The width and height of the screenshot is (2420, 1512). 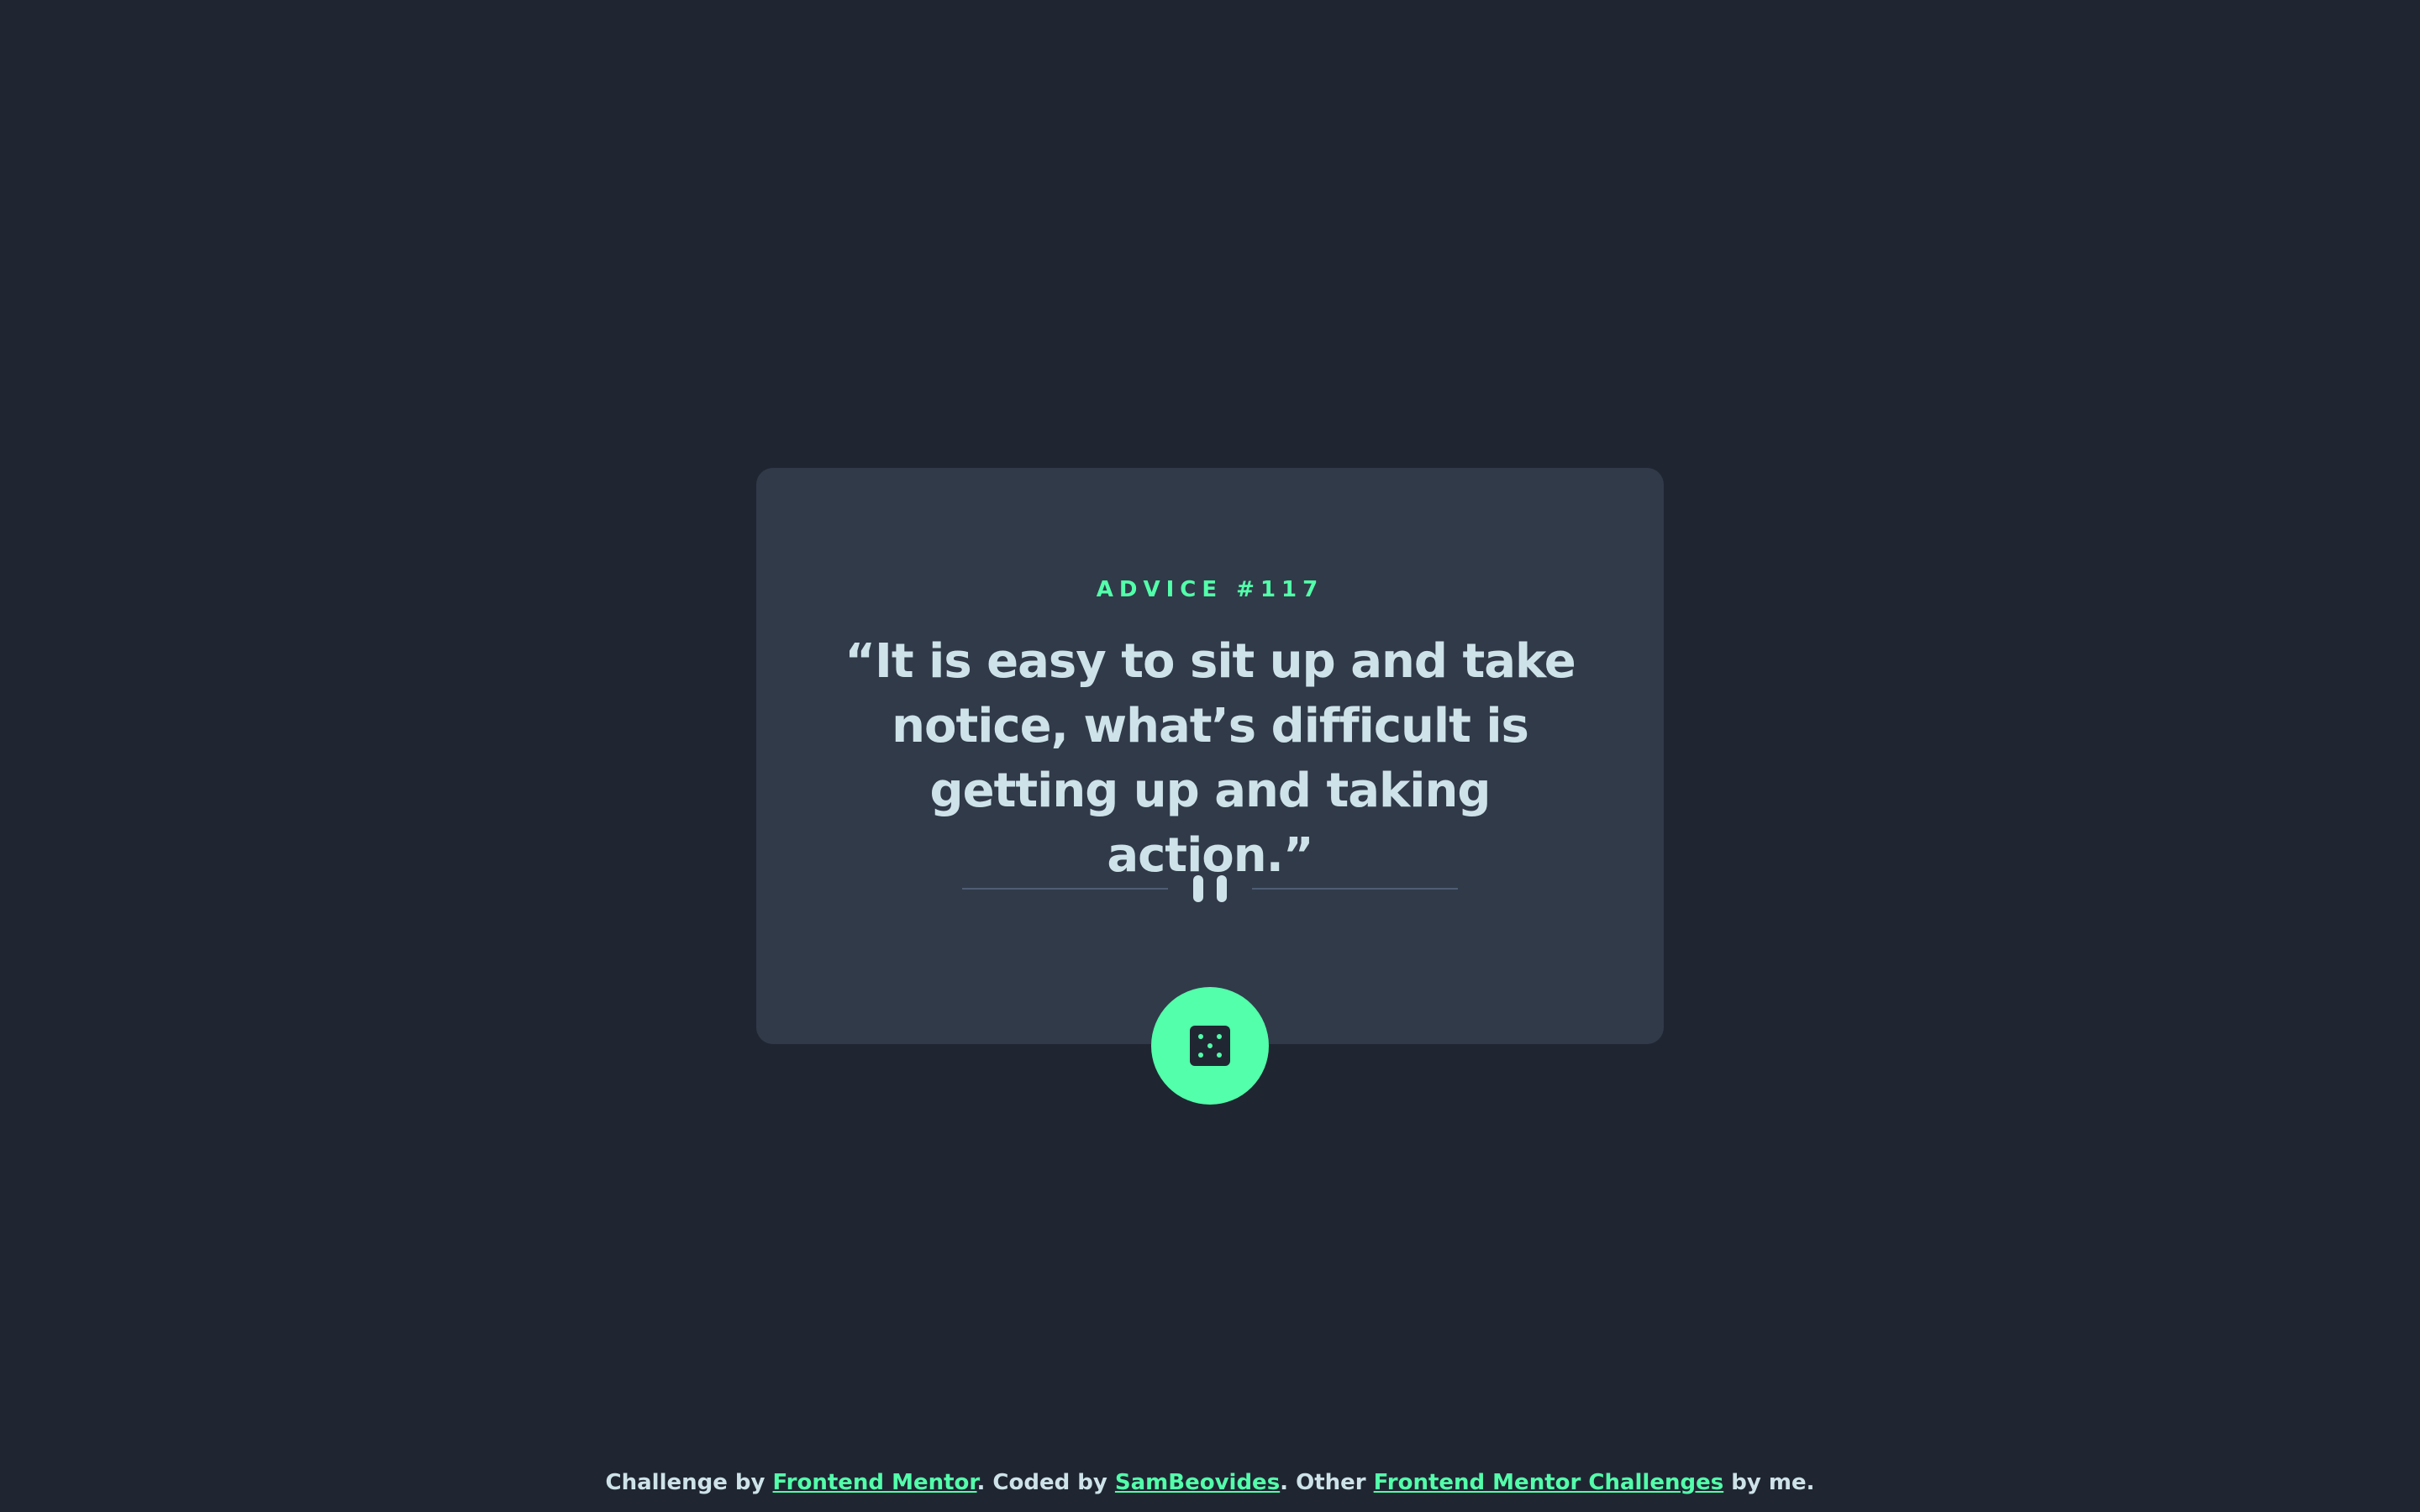 I want to click on footer-middle-2: . Other, so click(x=1327, y=1482).